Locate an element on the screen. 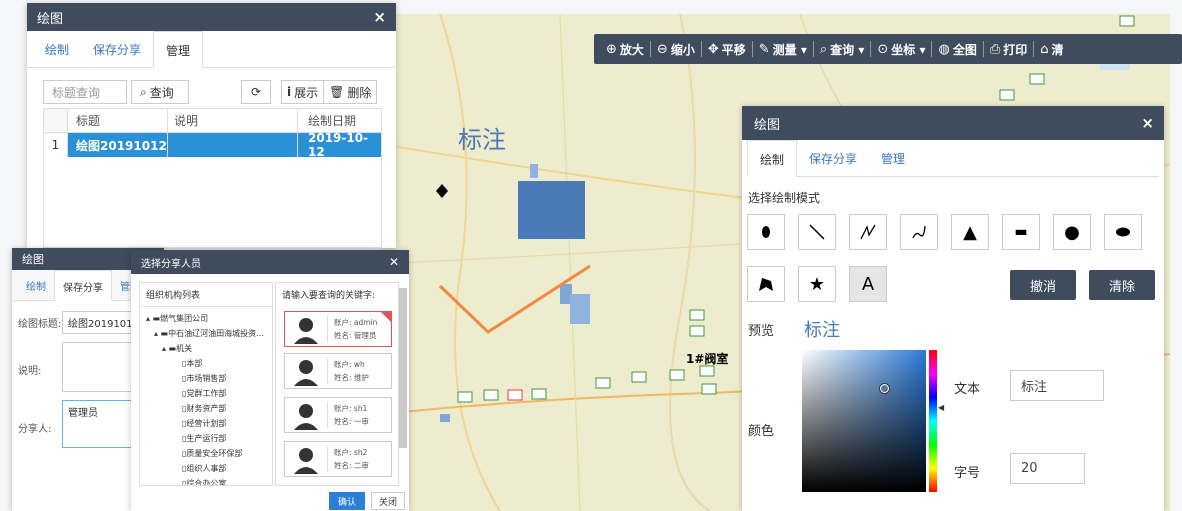 The width and height of the screenshot is (1182, 511). minus-circle-icon: ⊖ is located at coordinates (662, 49).